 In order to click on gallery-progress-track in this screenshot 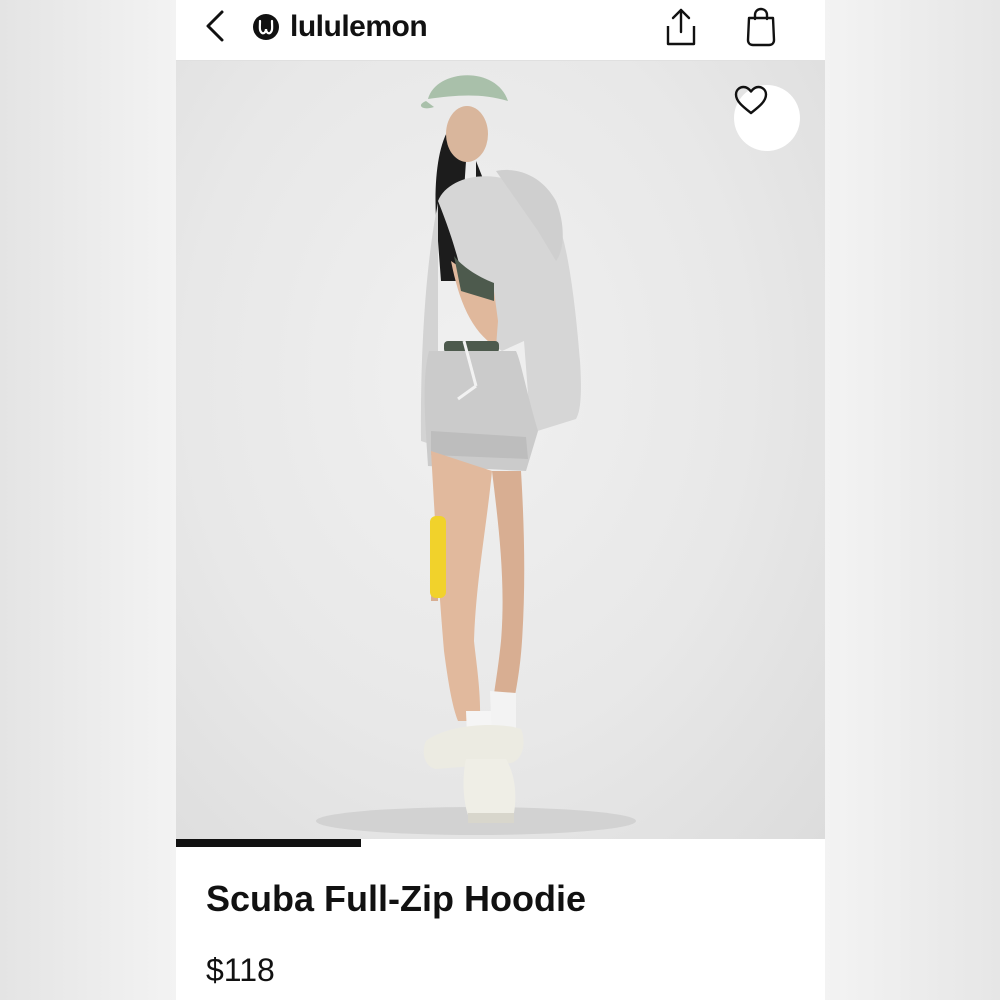, I will do `click(500, 843)`.